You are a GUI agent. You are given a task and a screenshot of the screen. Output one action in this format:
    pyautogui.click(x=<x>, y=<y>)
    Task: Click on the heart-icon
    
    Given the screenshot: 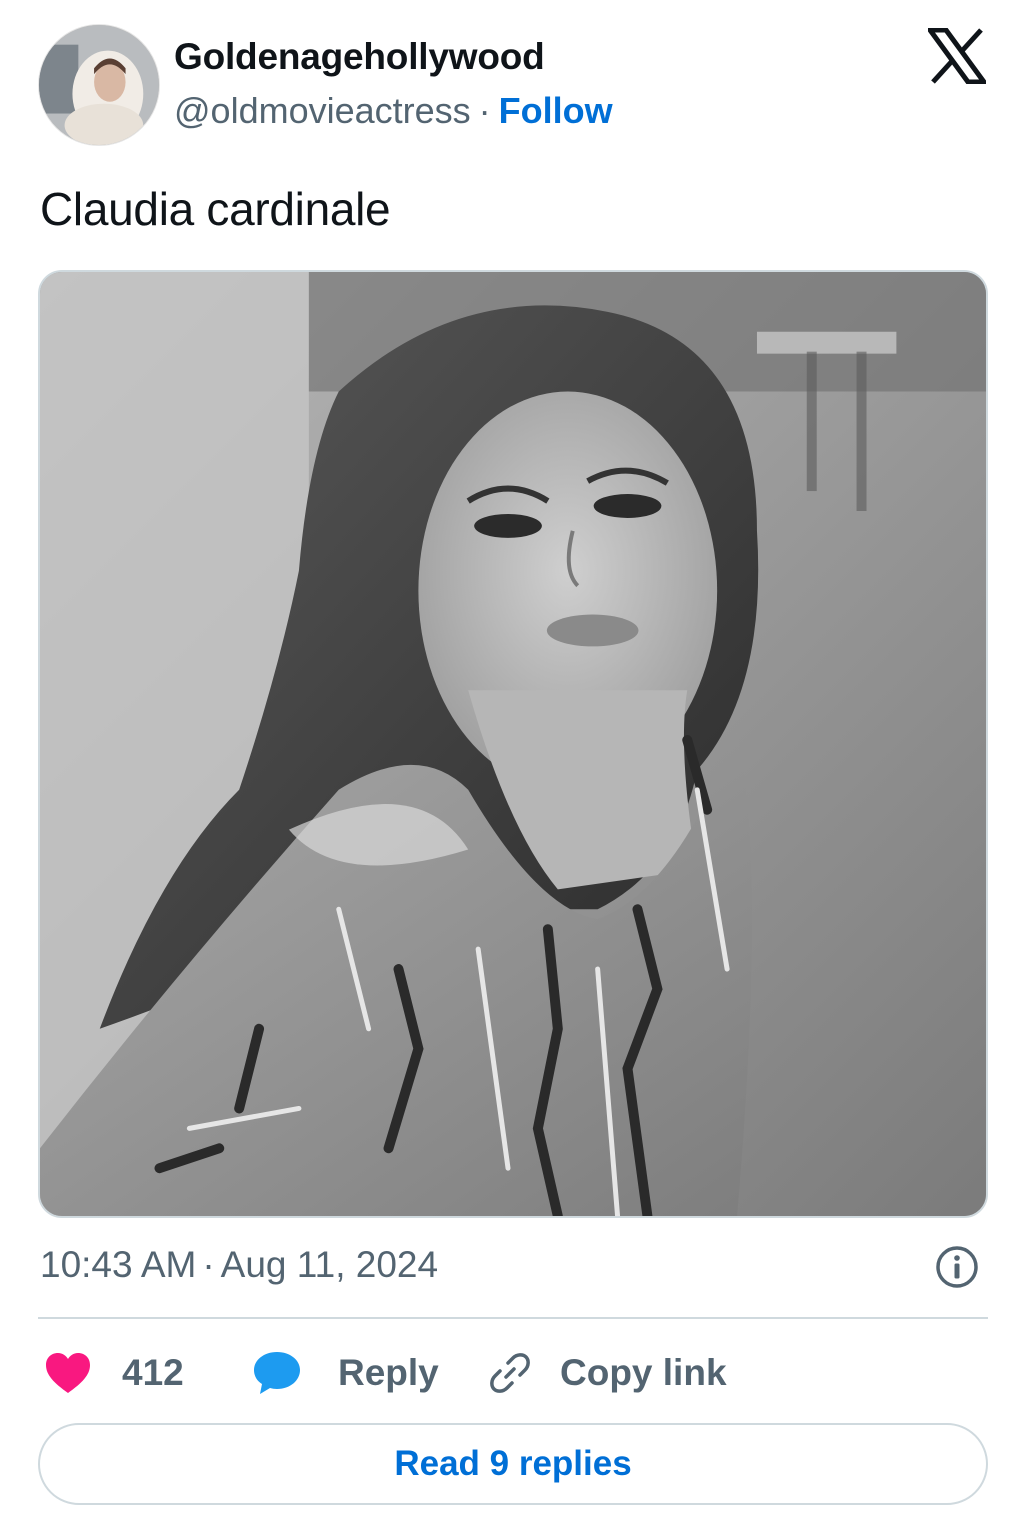 What is the action you would take?
    pyautogui.click(x=68, y=1373)
    